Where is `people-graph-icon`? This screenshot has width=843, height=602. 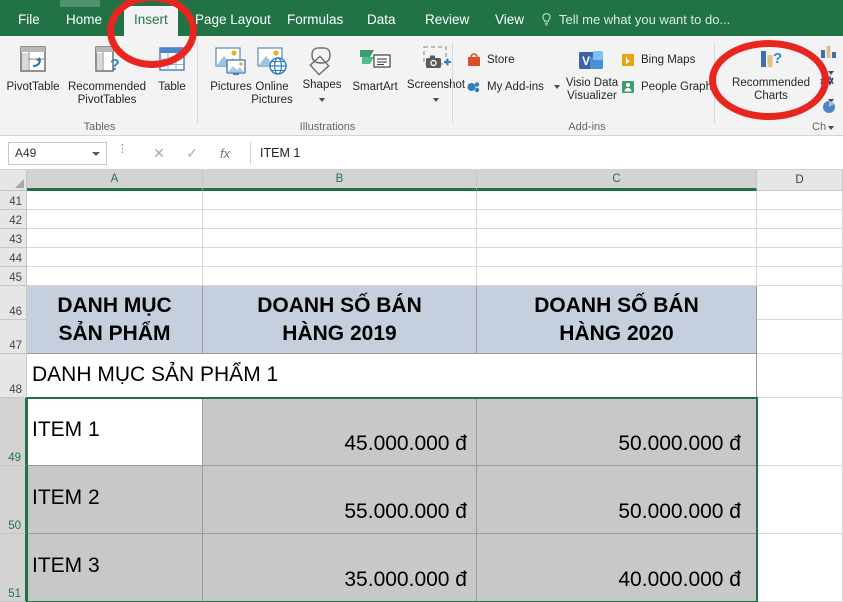 people-graph-icon is located at coordinates (628, 87).